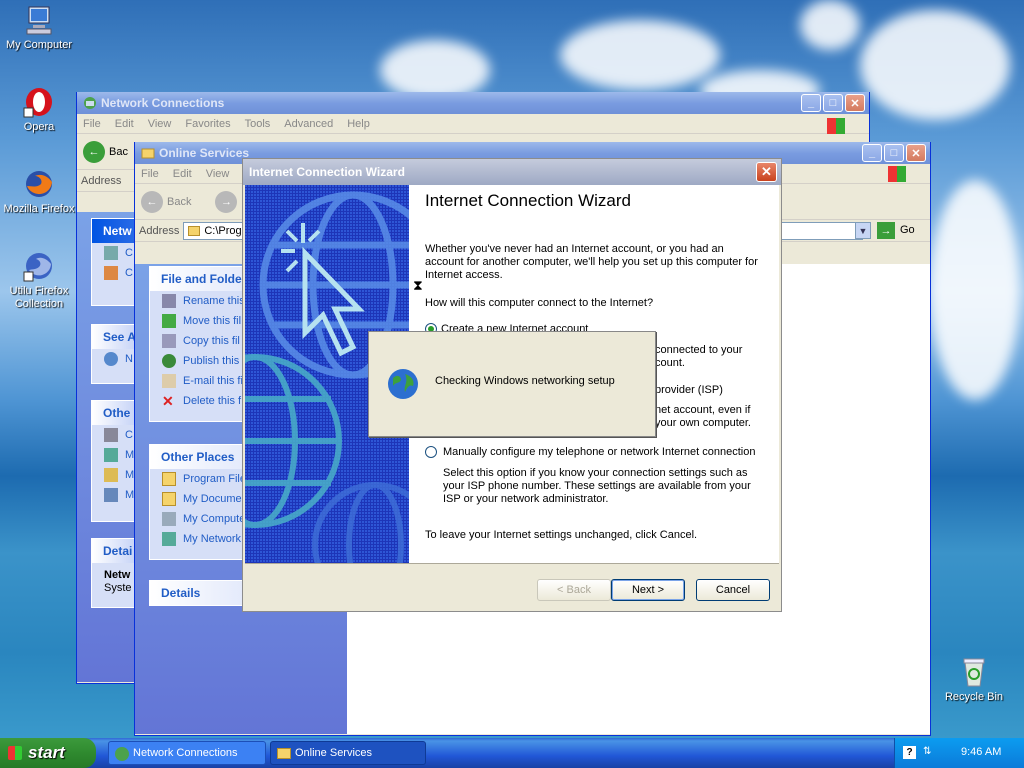 The width and height of the screenshot is (1024, 768). I want to click on desktop-icon-recycle-bin: Recycle Bin, so click(974, 680).